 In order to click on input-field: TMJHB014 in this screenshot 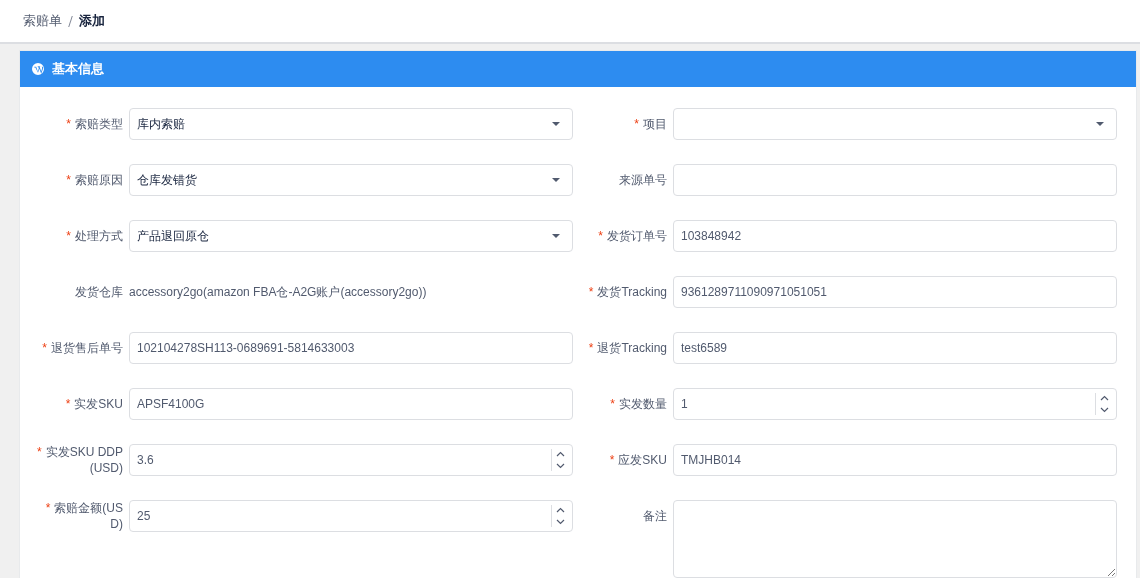, I will do `click(895, 460)`.